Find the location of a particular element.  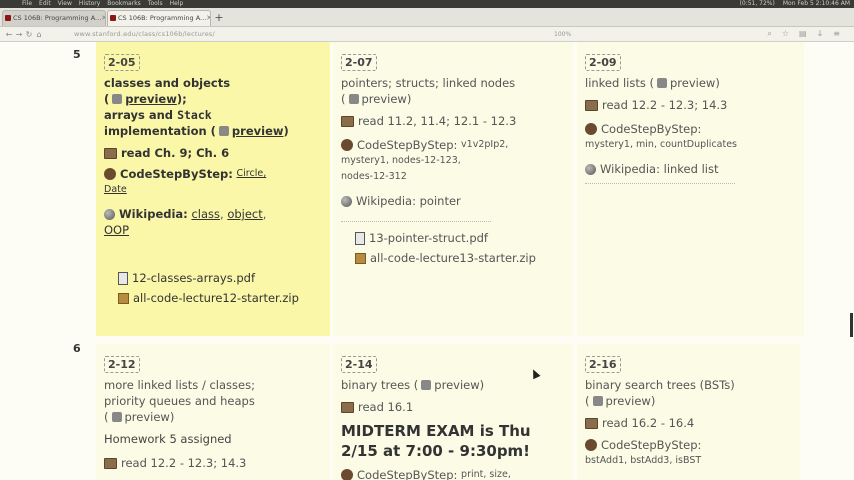

week-number: 6 is located at coordinates (77, 348).